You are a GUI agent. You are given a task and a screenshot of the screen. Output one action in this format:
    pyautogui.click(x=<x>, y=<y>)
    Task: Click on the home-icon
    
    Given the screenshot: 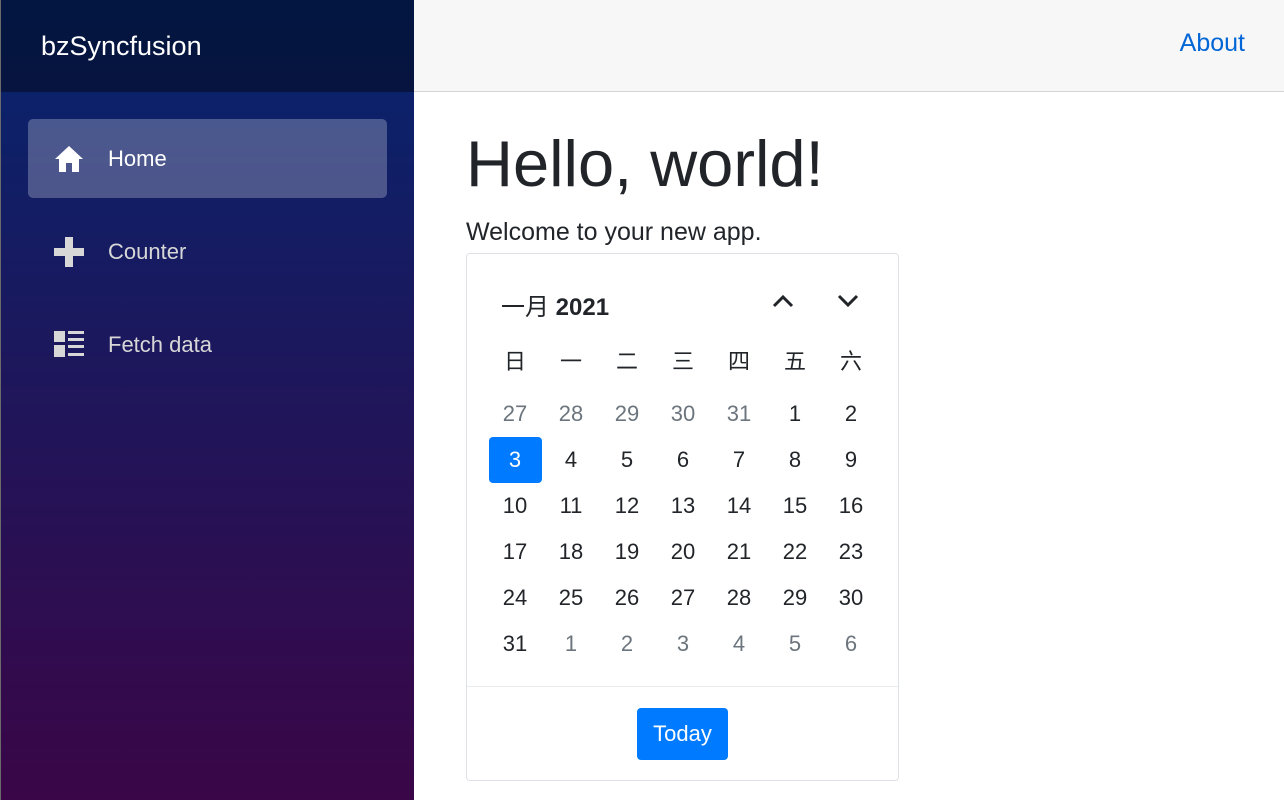 What is the action you would take?
    pyautogui.click(x=69, y=159)
    